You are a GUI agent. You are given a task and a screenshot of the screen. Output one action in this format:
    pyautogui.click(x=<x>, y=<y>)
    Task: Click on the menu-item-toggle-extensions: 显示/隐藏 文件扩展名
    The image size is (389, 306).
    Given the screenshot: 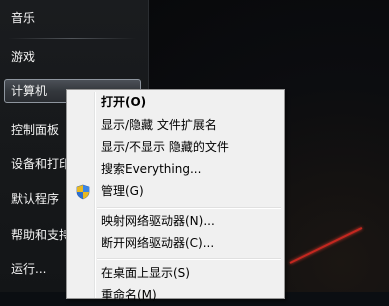 What is the action you would take?
    pyautogui.click(x=175, y=125)
    